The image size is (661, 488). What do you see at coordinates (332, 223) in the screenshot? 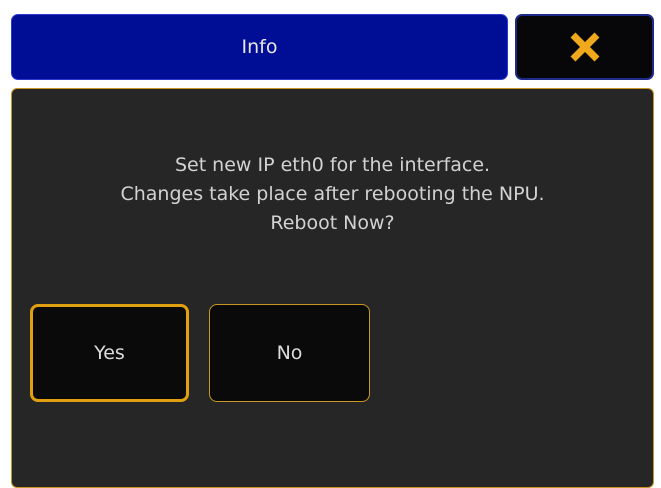
I see `message-line: Reboot Now?` at bounding box center [332, 223].